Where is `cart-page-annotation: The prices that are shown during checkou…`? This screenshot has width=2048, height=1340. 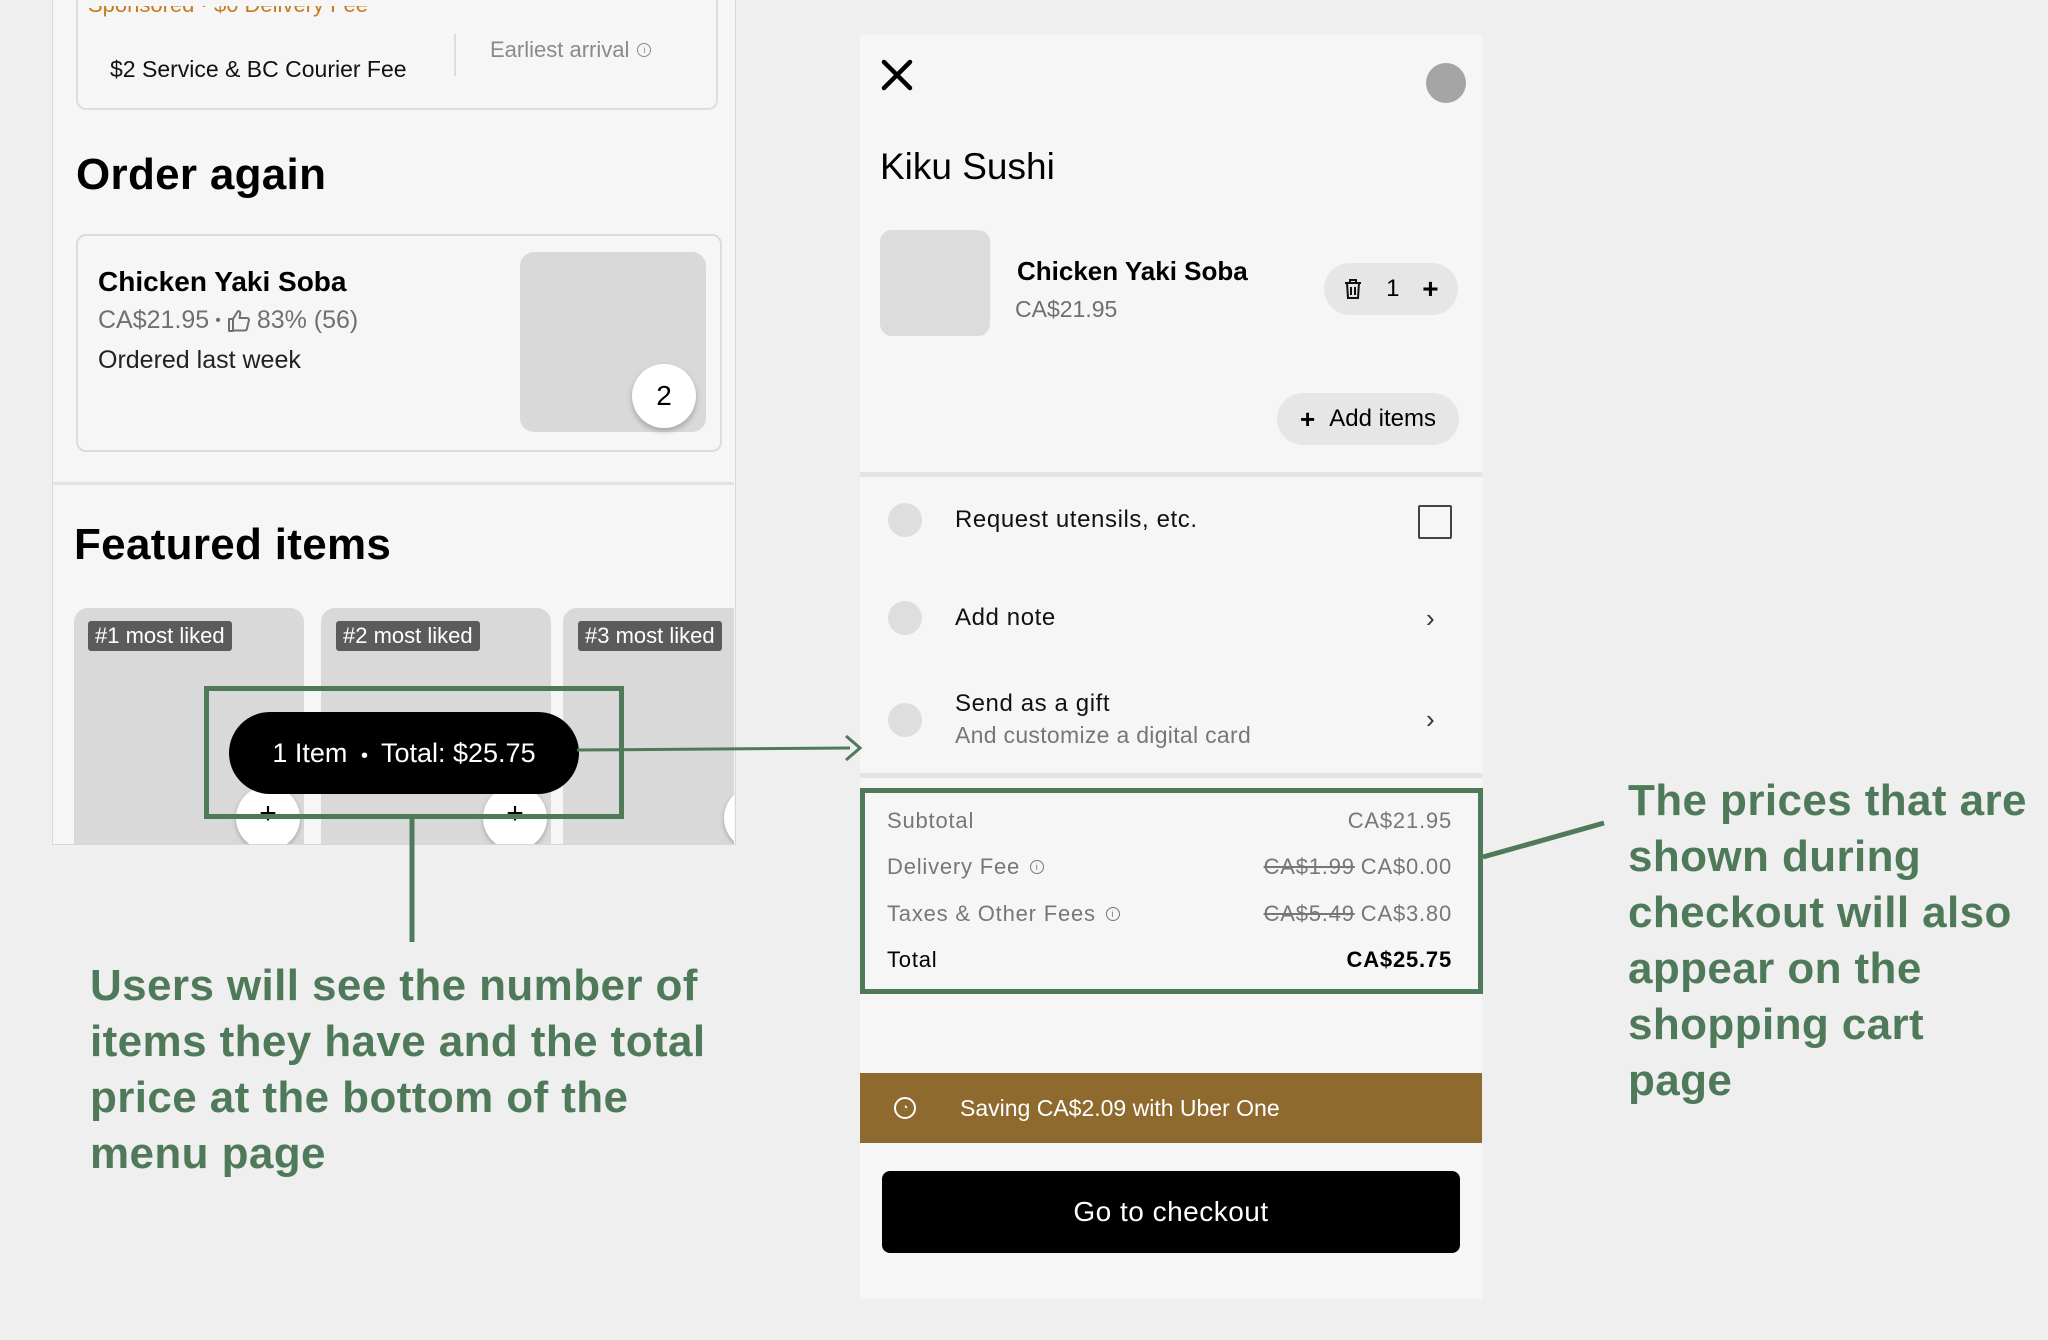
cart-page-annotation: The prices that are shown during checkou… is located at coordinates (1827, 940).